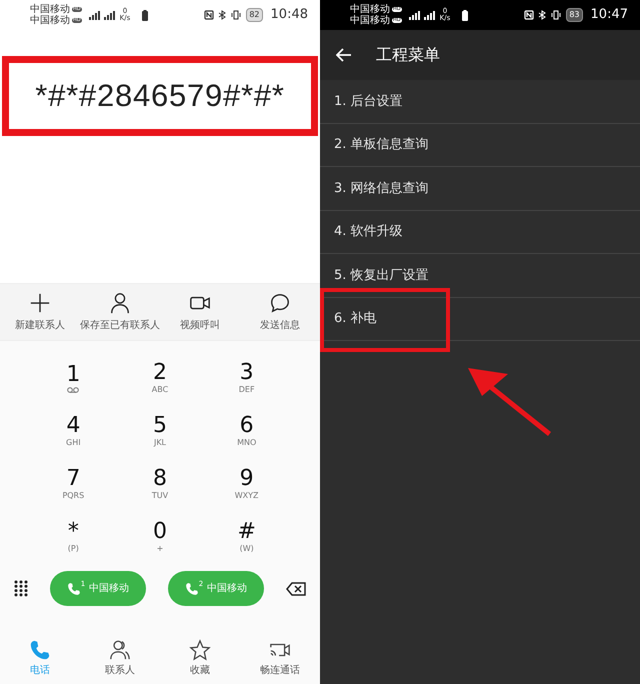 The image size is (640, 684). What do you see at coordinates (120, 303) in the screenshot?
I see `person-icon` at bounding box center [120, 303].